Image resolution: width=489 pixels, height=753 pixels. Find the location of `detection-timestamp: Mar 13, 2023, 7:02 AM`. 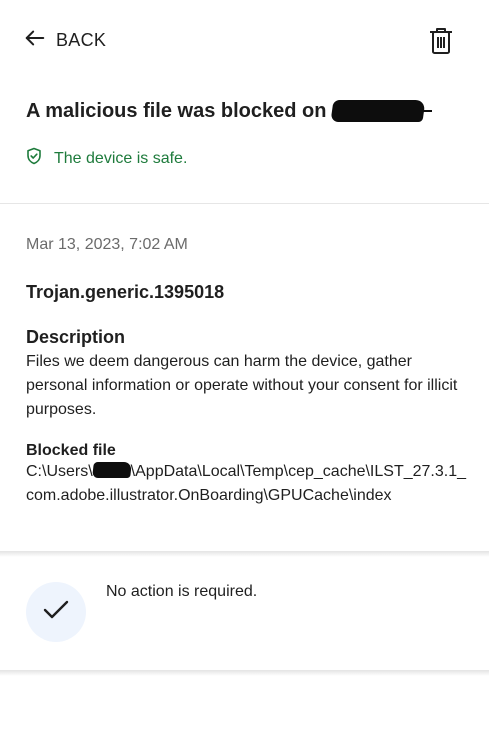

detection-timestamp: Mar 13, 2023, 7:02 AM is located at coordinates (107, 244).